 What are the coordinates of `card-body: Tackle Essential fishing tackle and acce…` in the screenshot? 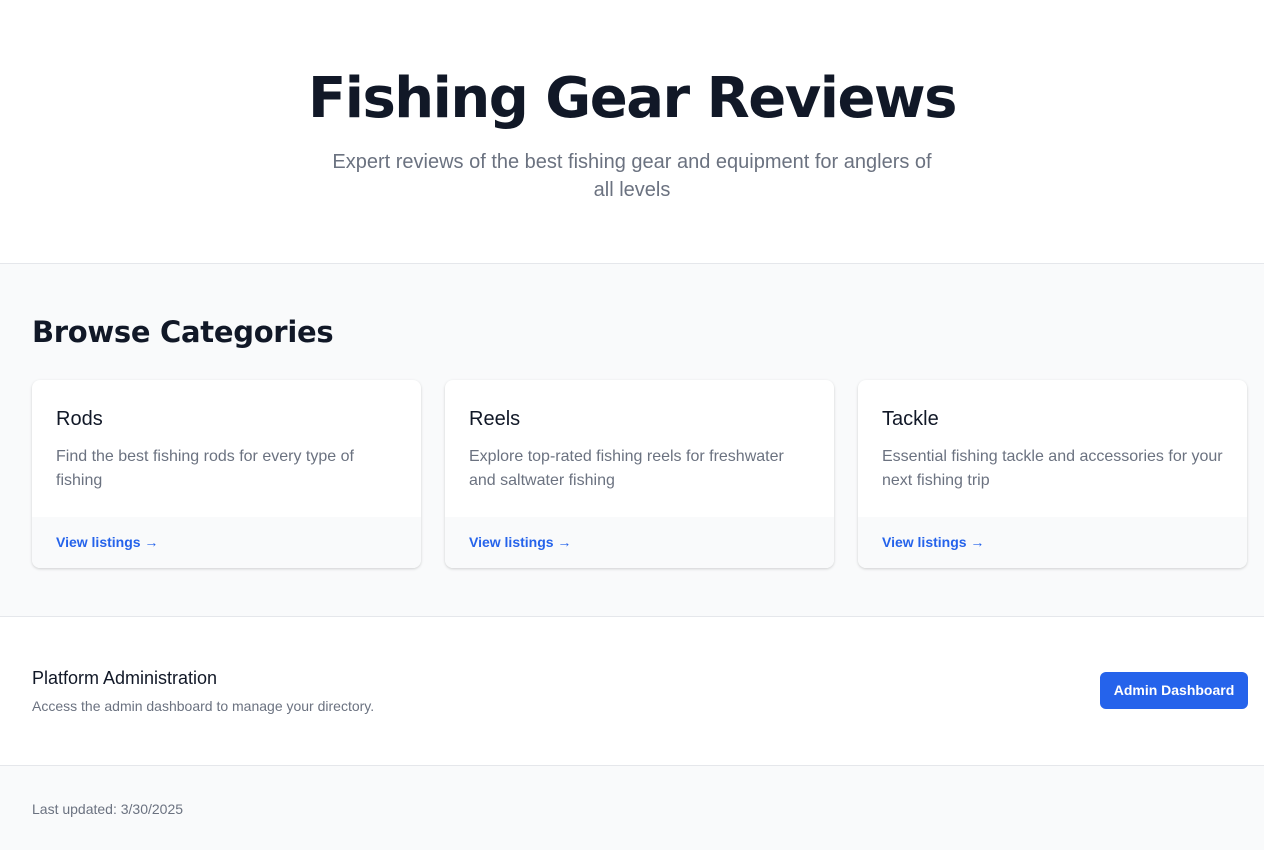 It's located at (1052, 448).